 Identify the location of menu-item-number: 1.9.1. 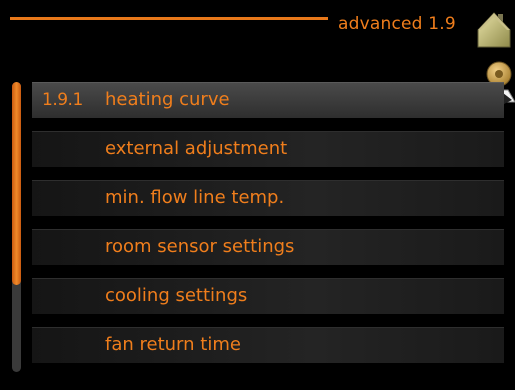
(62, 100).